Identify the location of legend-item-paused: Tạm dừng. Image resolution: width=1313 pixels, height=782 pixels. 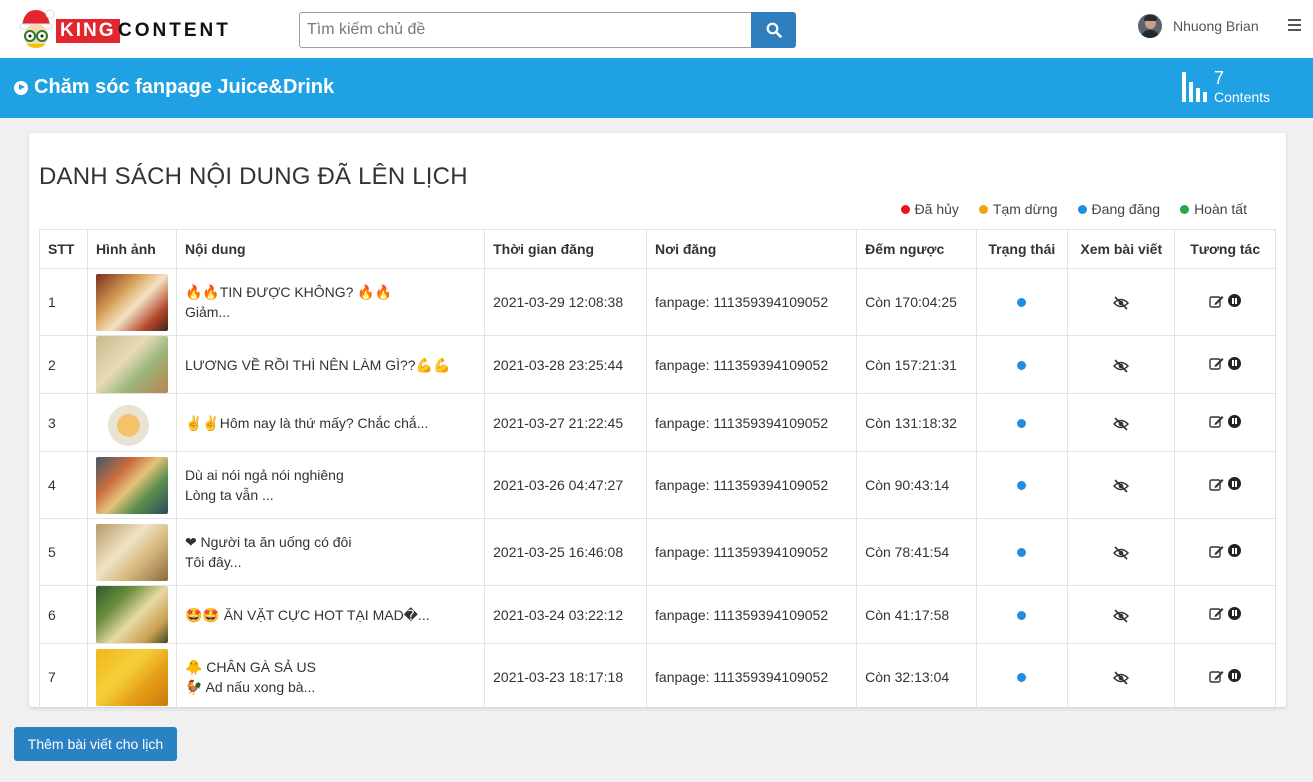
(1018, 209).